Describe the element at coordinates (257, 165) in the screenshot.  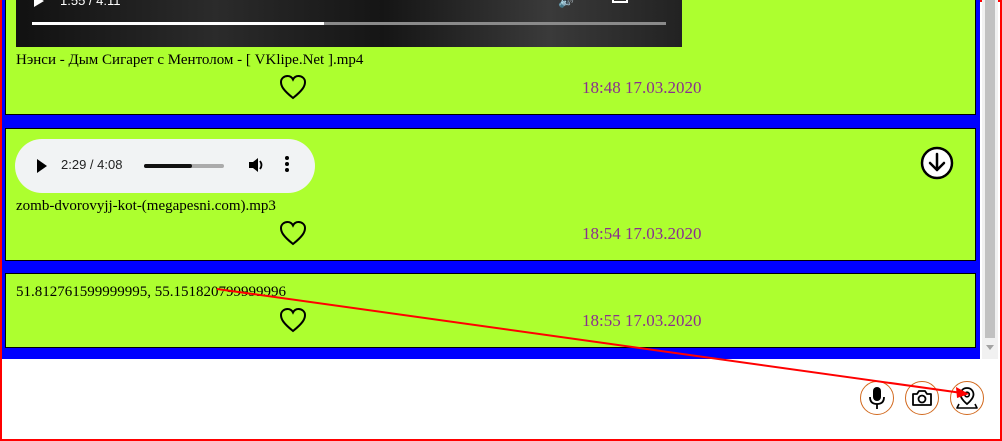
I see `volume-icon` at that location.